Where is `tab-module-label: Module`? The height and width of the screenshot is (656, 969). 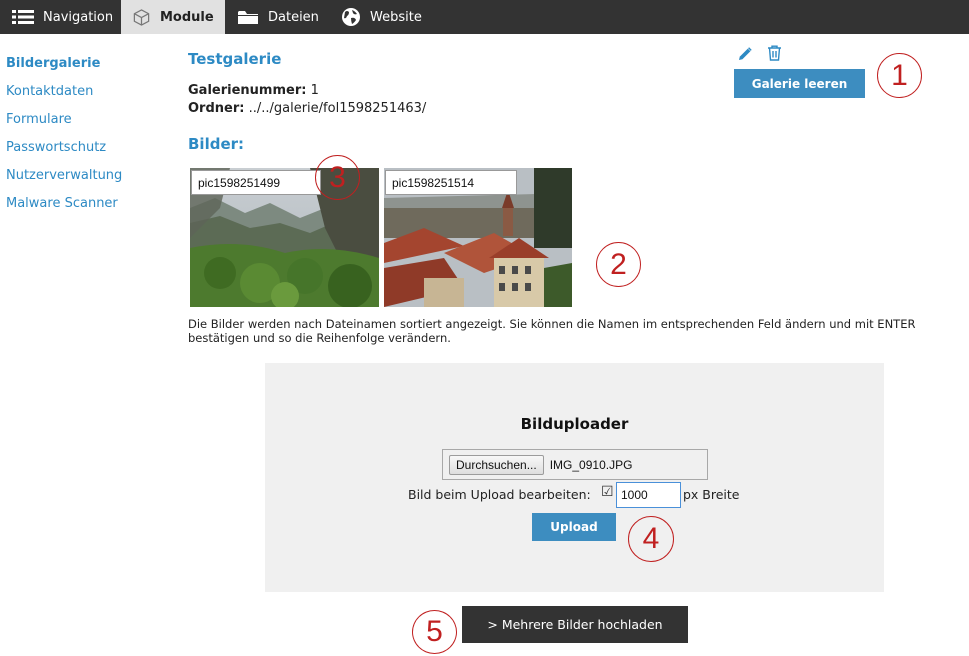 tab-module-label: Module is located at coordinates (187, 17).